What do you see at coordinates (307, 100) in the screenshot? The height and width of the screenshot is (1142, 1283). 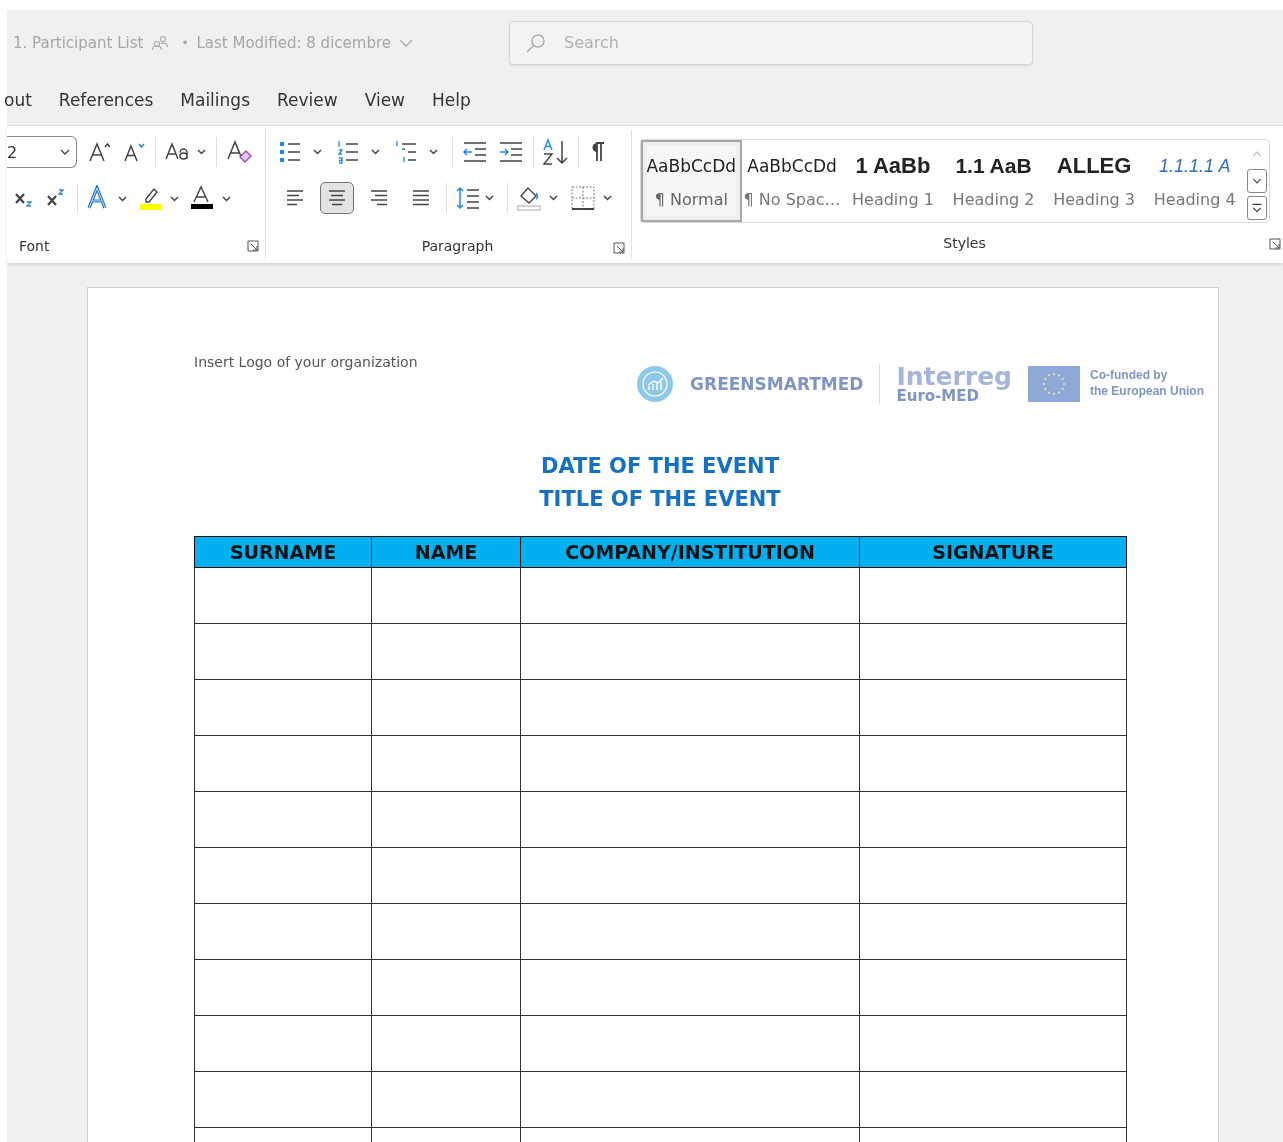 I see `menu-tab: Review` at bounding box center [307, 100].